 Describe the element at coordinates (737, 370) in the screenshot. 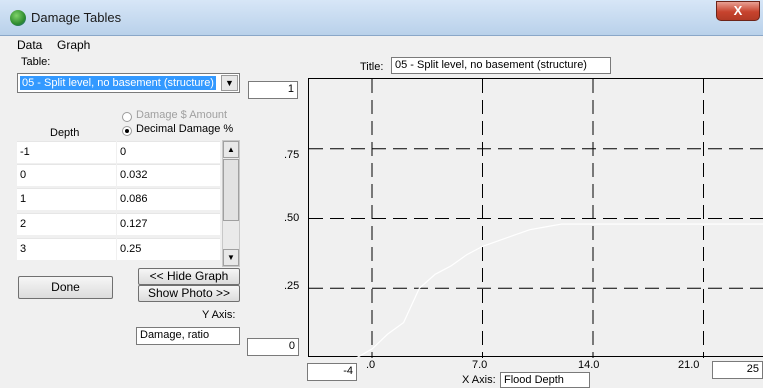

I see `x-max-input: 25` at that location.